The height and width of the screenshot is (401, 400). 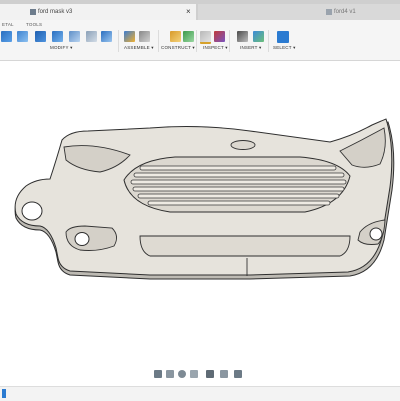 I want to click on pan-icon, so click(x=170, y=374).